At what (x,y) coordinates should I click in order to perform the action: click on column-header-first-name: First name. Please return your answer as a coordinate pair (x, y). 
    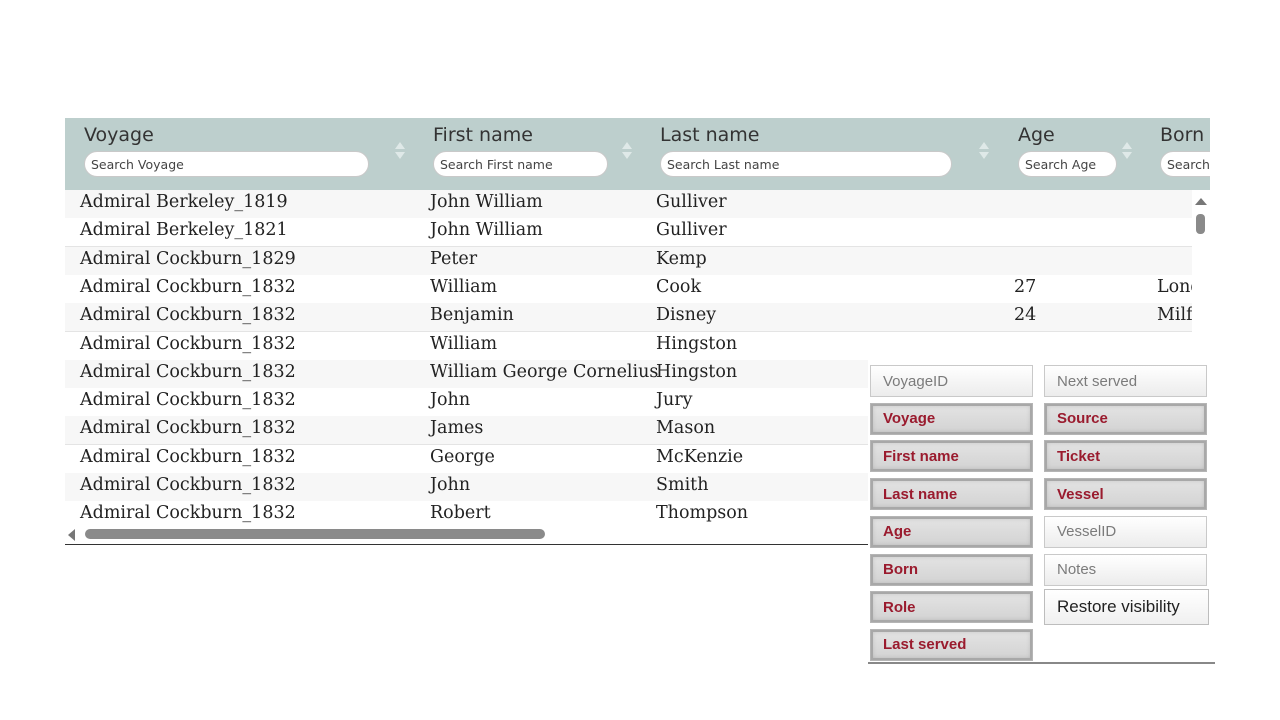
    Looking at the image, I should click on (523, 154).